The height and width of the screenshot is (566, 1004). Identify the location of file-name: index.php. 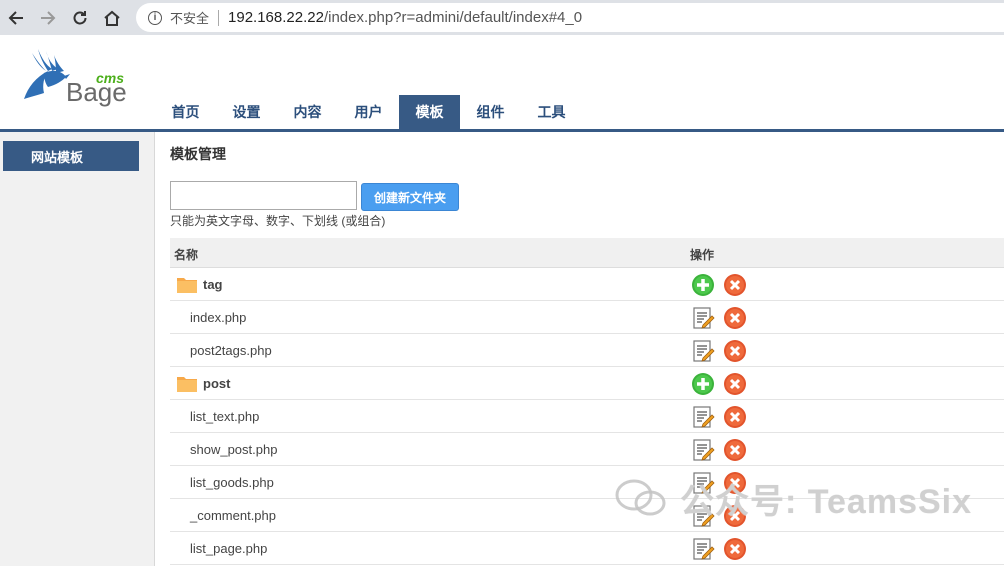
(218, 317).